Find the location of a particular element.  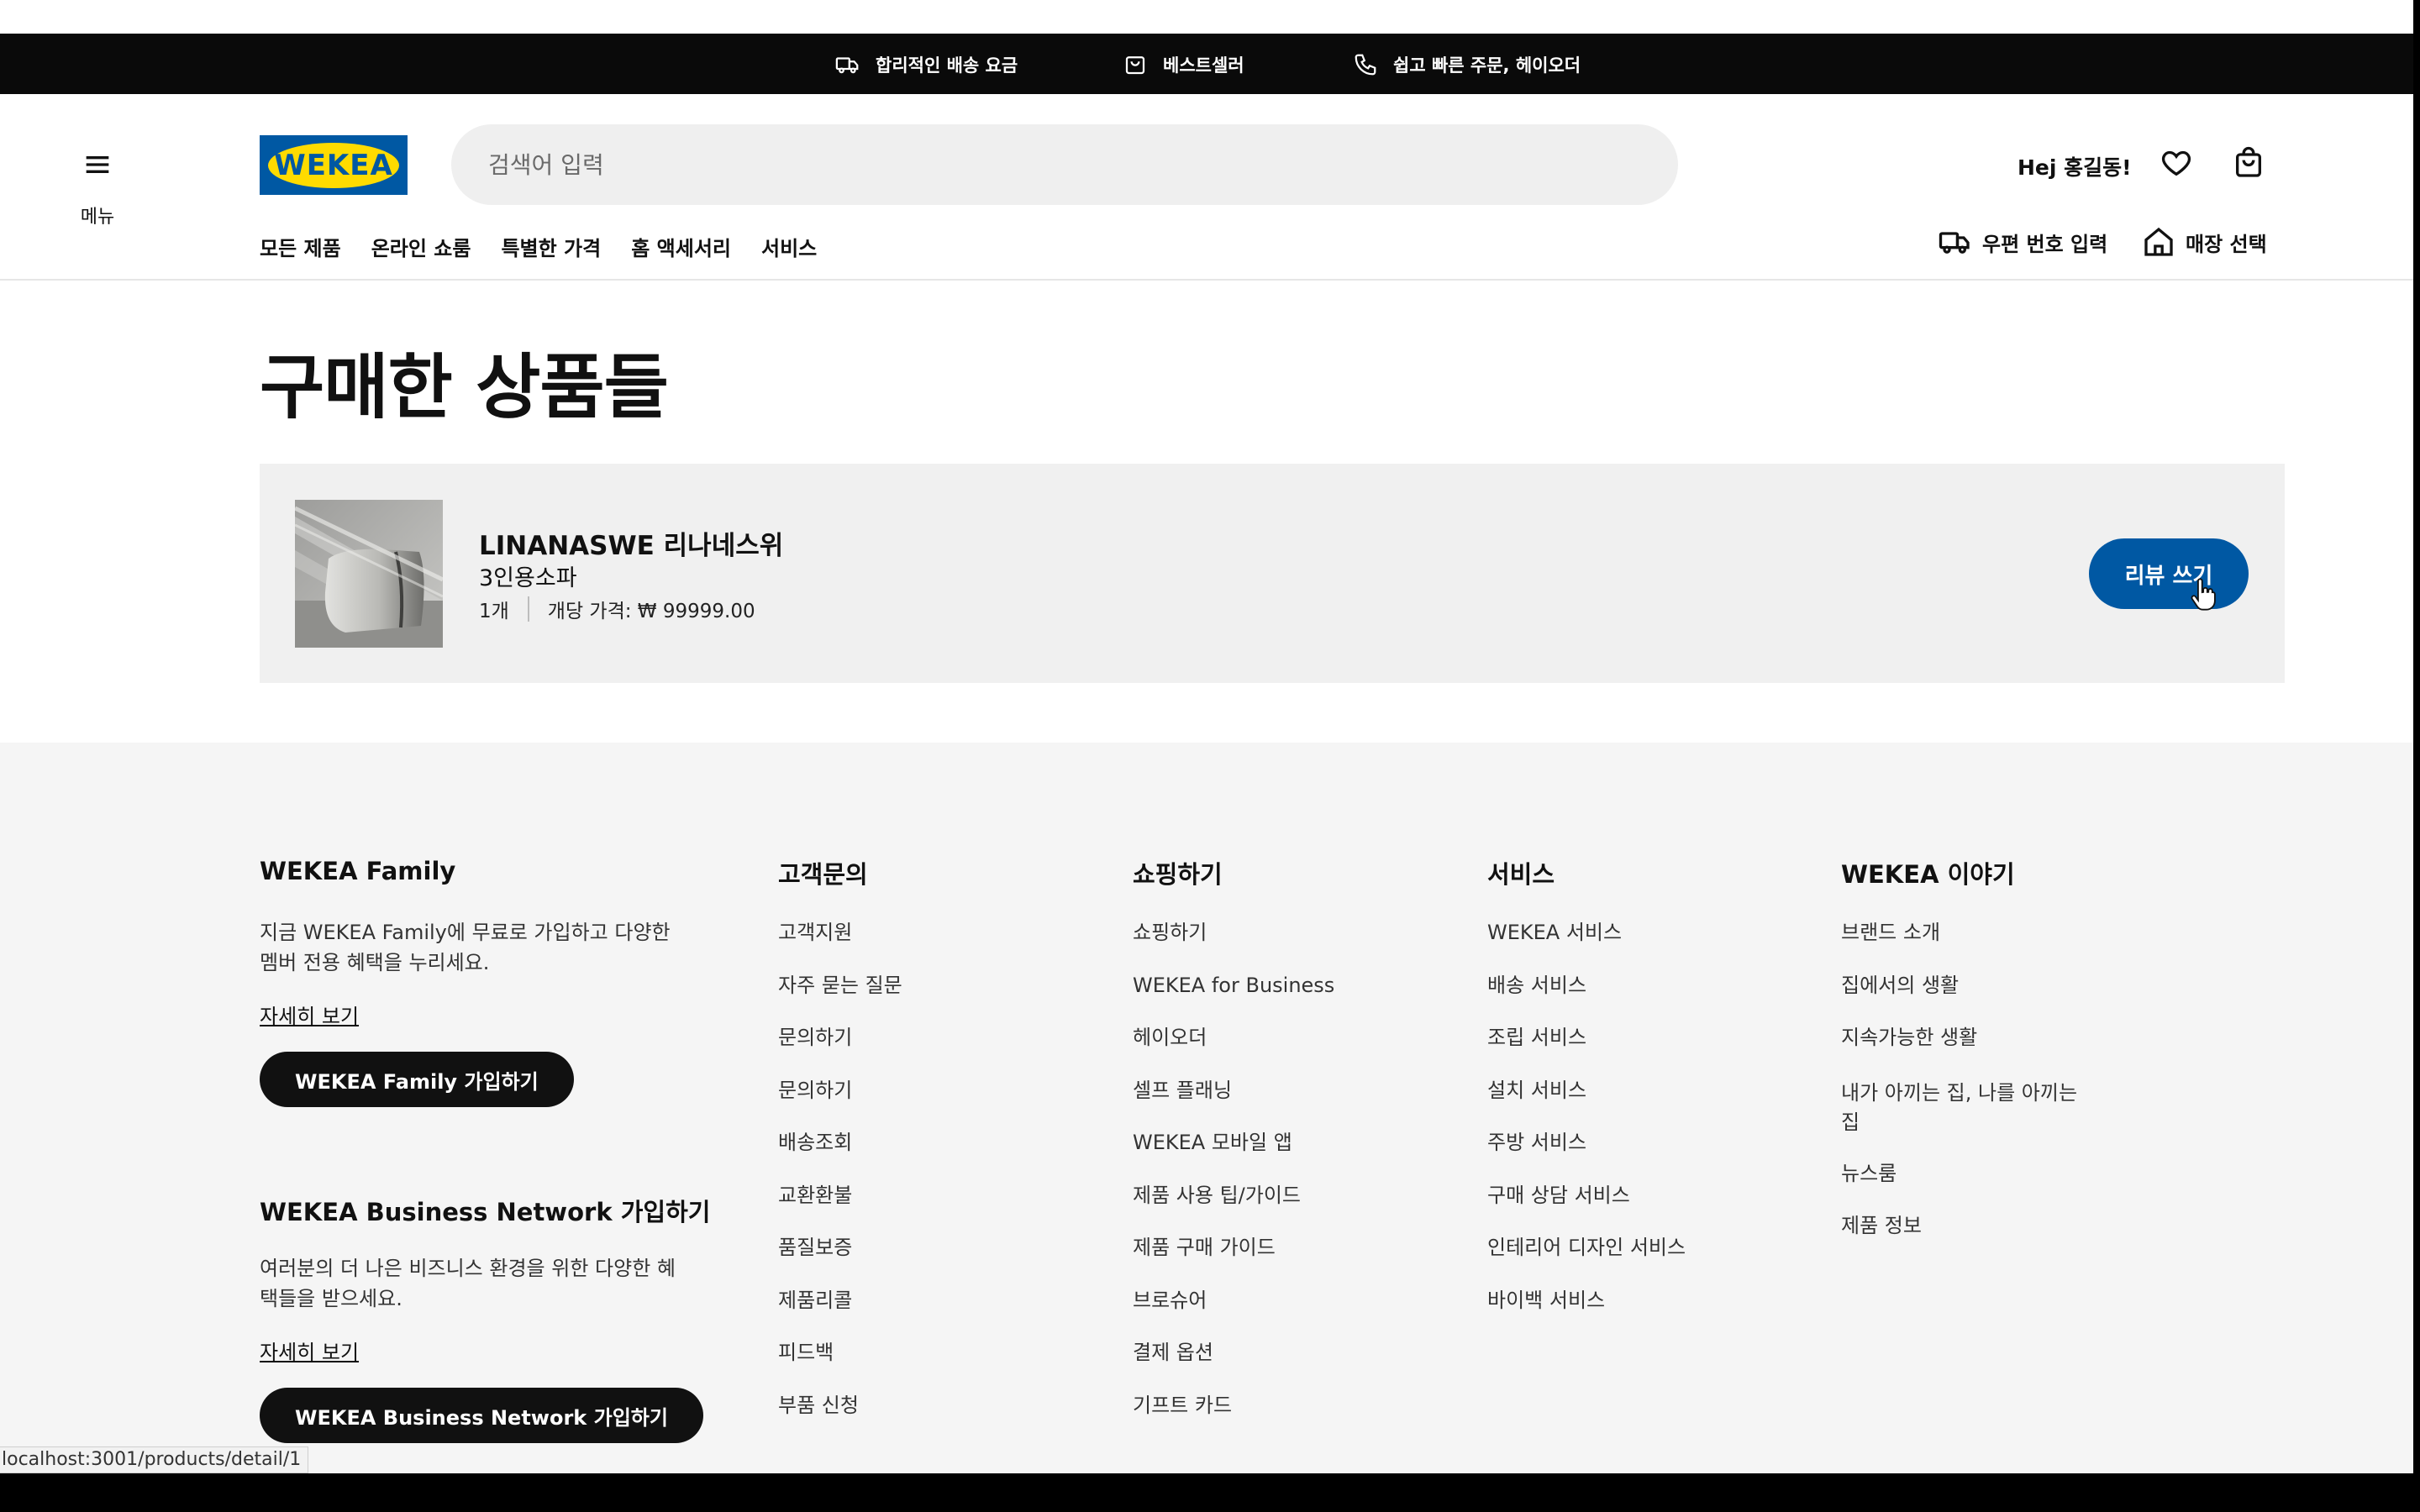

business-description: 여러분의 더 나은 비즈니스 환경을 위한 다양한 혜택들을 받으세요. is located at coordinates (468, 1283).